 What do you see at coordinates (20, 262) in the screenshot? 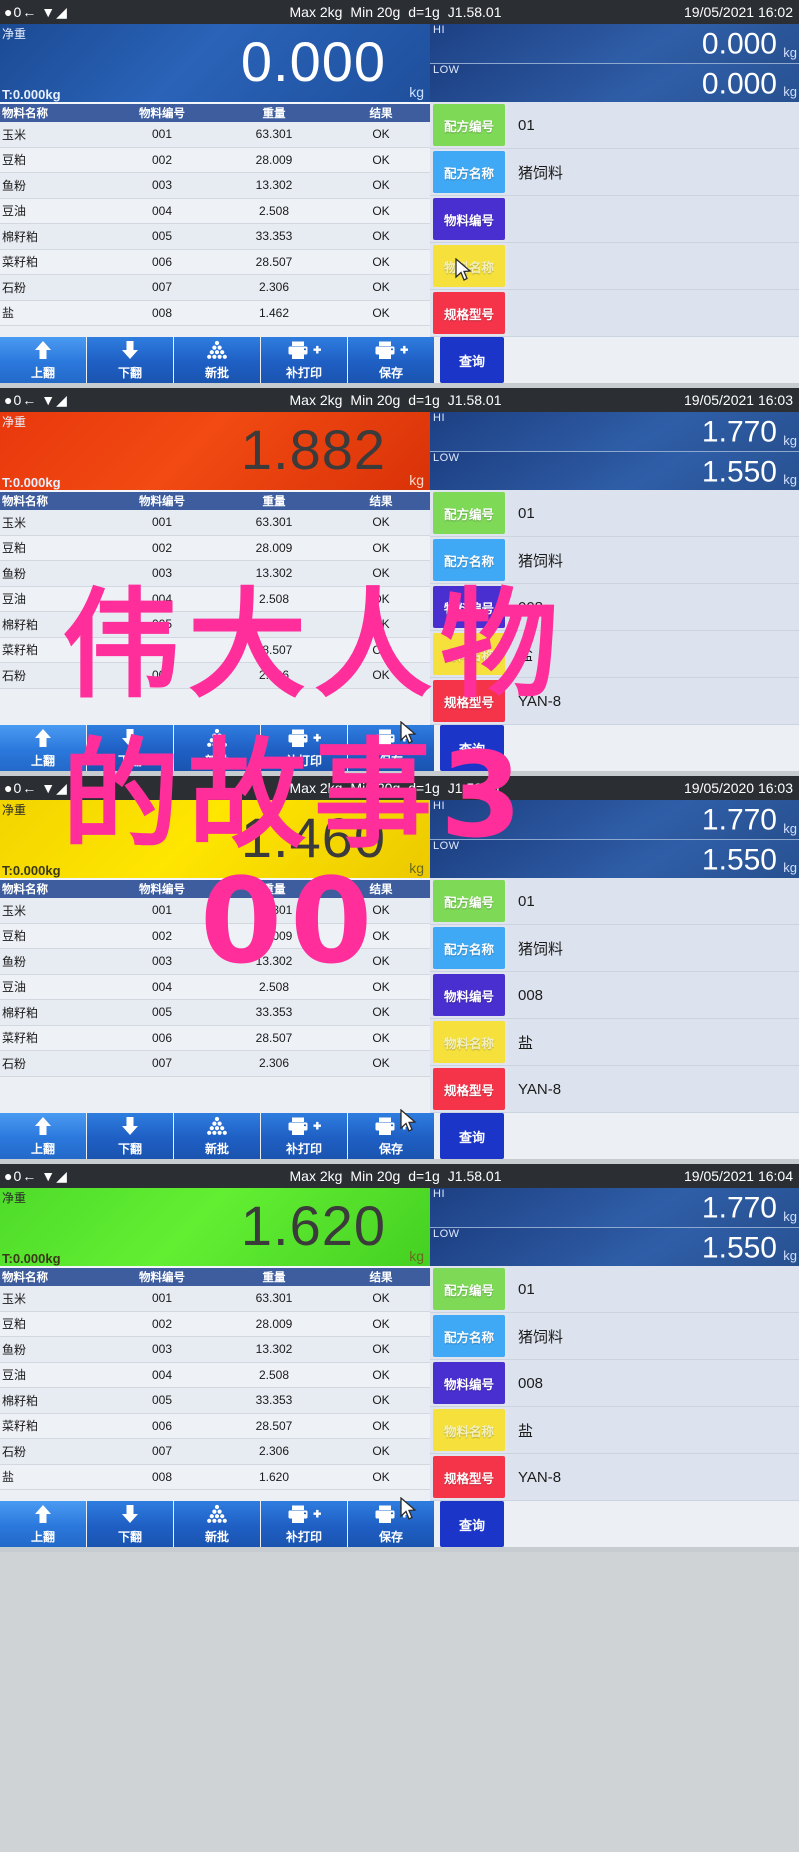
I see `cell-material-name: 菜籽粕` at bounding box center [20, 262].